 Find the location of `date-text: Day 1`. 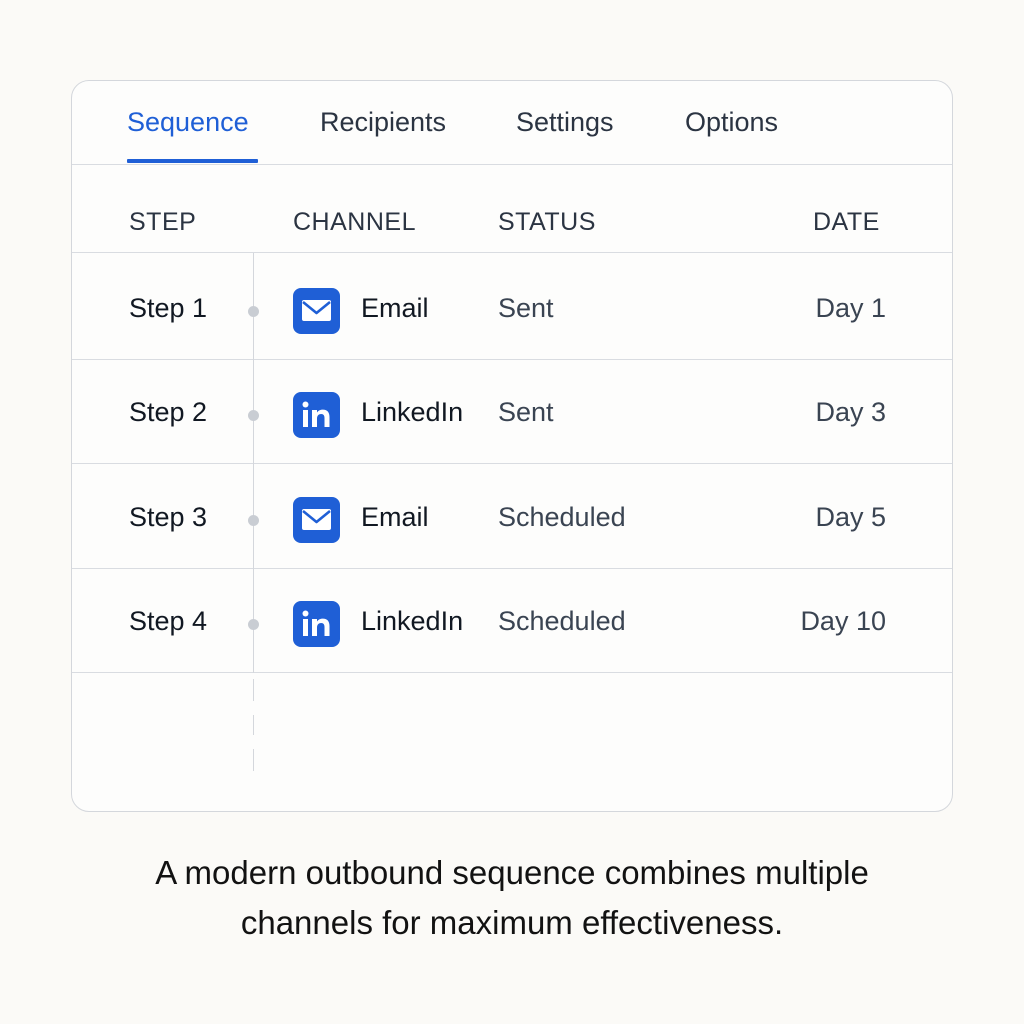

date-text: Day 1 is located at coordinates (850, 308).